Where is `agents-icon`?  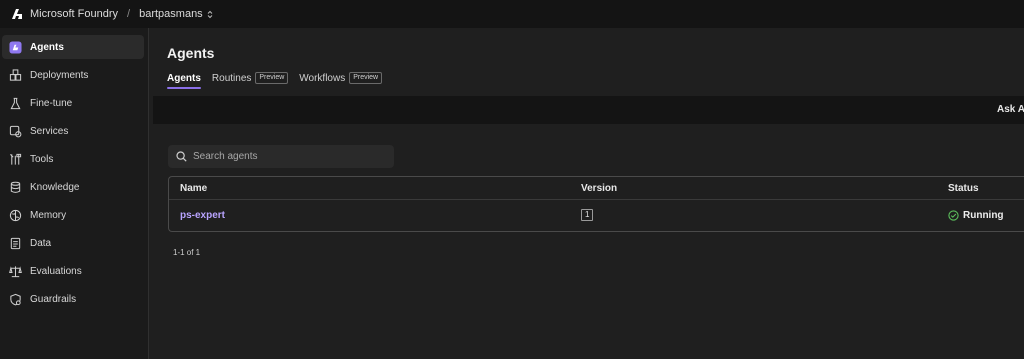
agents-icon is located at coordinates (15, 47).